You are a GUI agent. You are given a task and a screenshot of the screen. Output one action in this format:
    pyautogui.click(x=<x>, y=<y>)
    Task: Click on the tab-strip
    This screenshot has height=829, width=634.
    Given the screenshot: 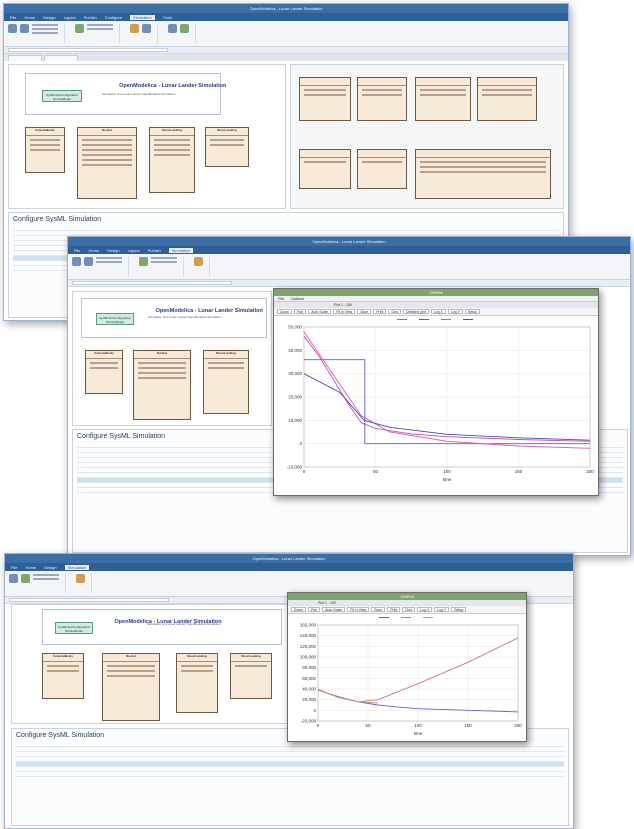 What is the action you would take?
    pyautogui.click(x=286, y=57)
    